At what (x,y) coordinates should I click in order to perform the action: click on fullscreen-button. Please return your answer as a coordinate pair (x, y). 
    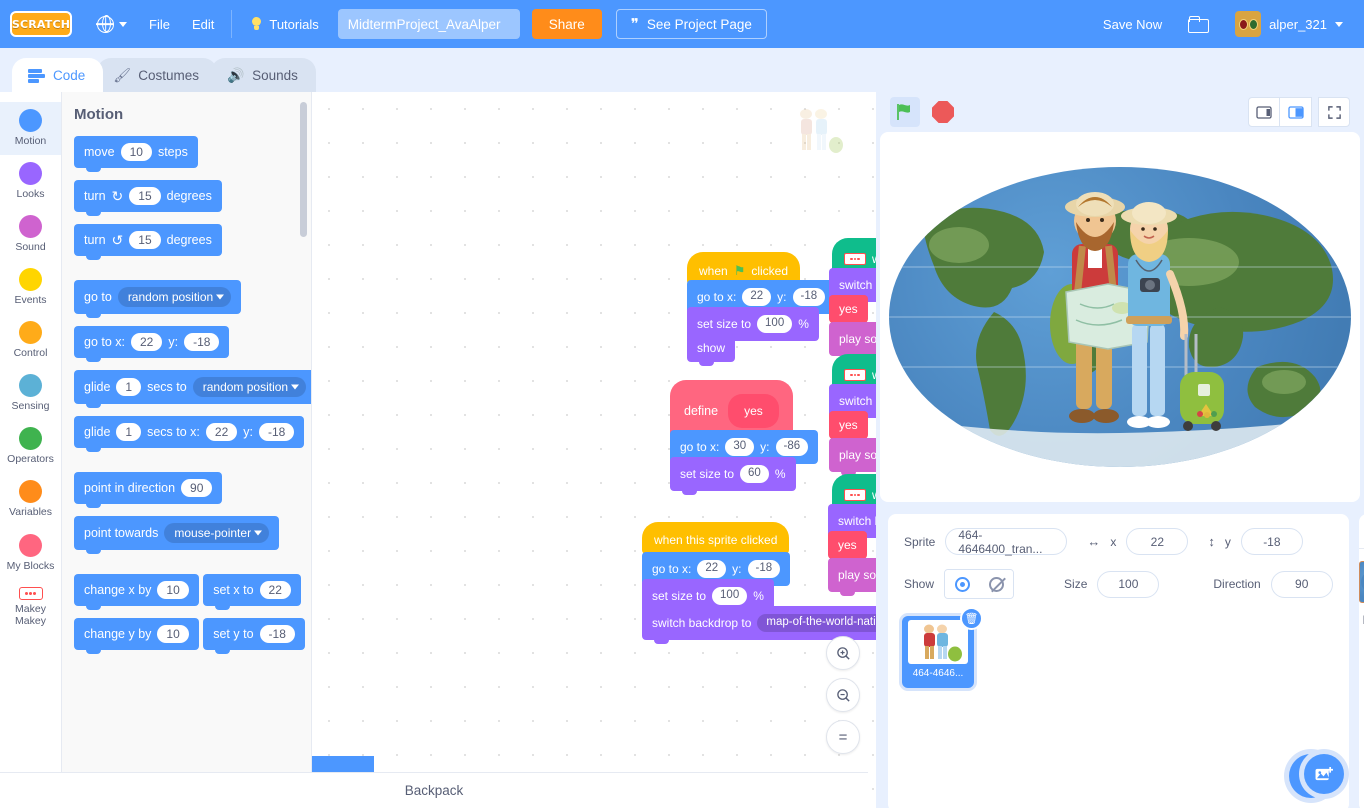
    Looking at the image, I should click on (1334, 112).